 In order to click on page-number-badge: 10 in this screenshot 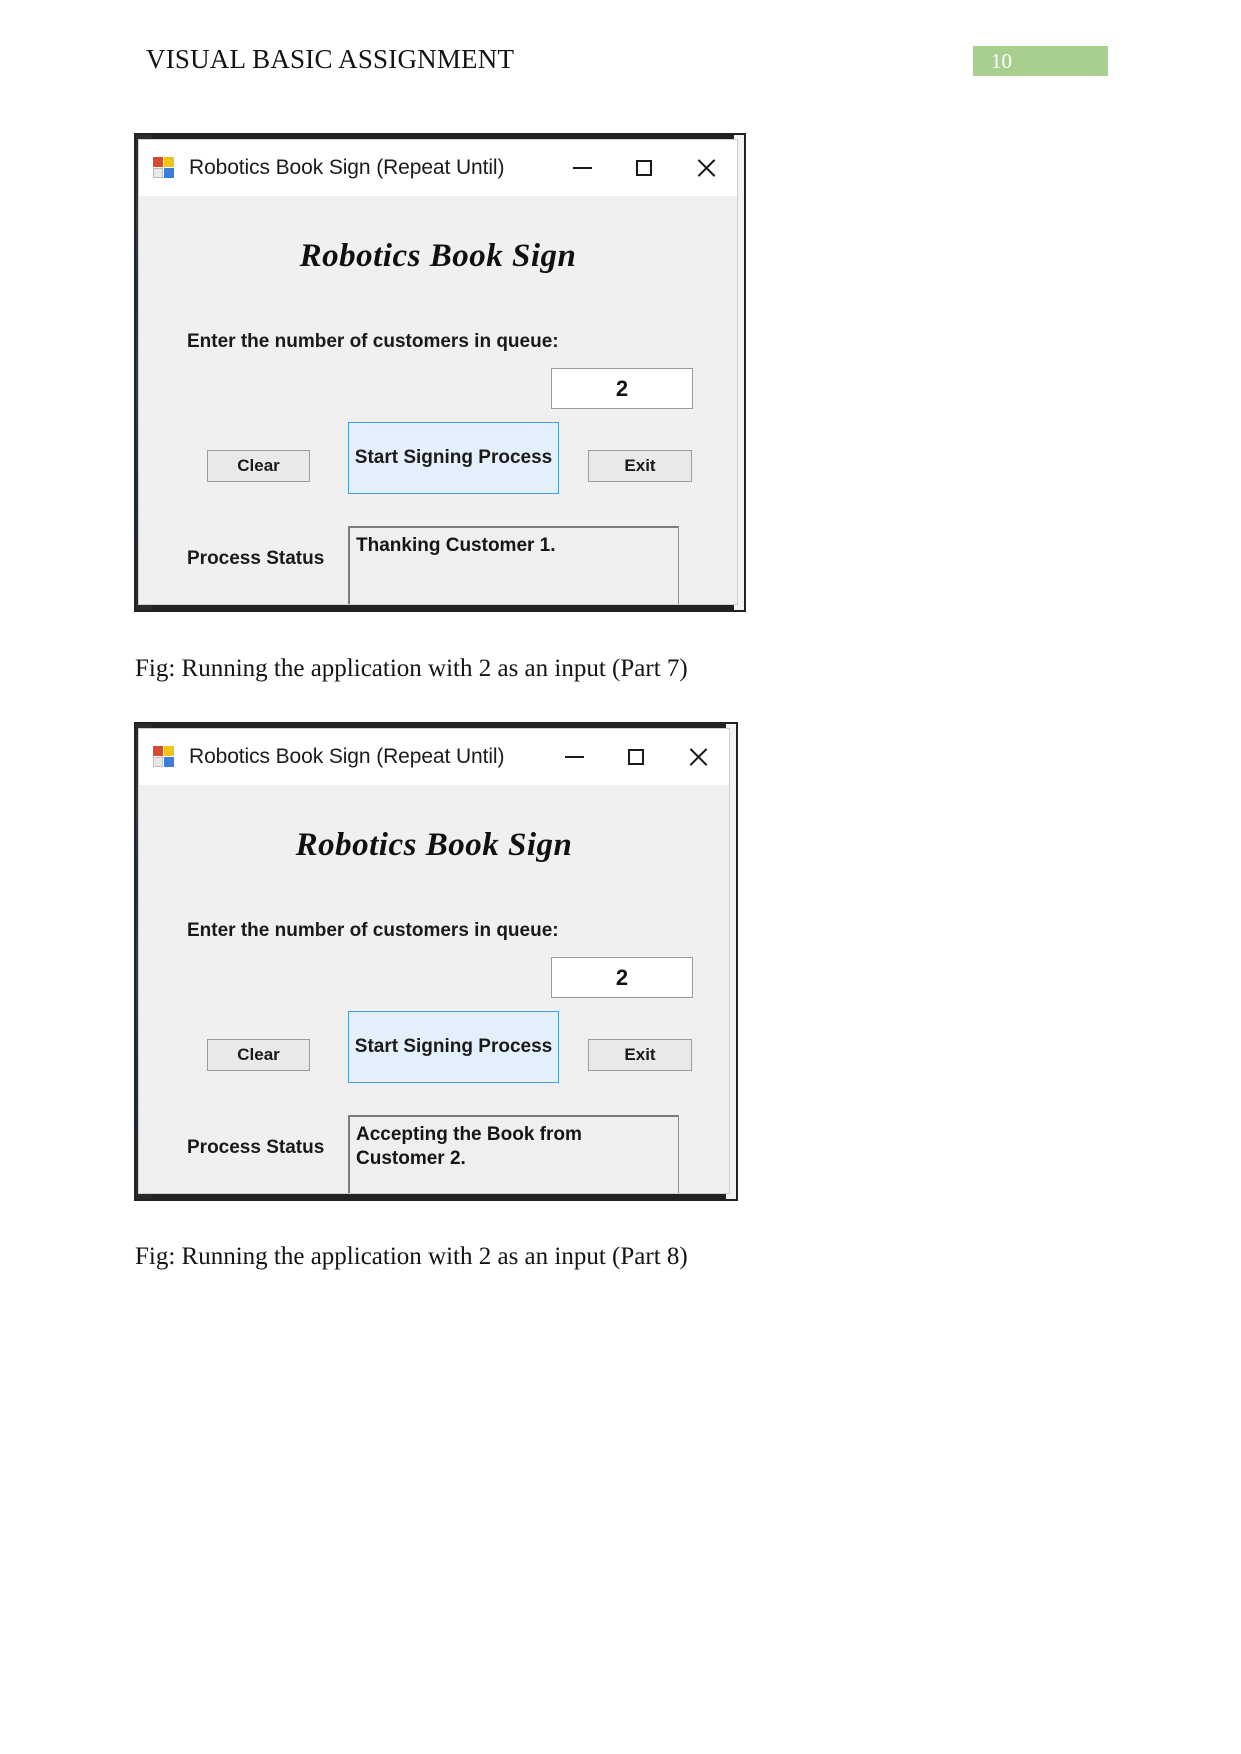, I will do `click(1040, 61)`.